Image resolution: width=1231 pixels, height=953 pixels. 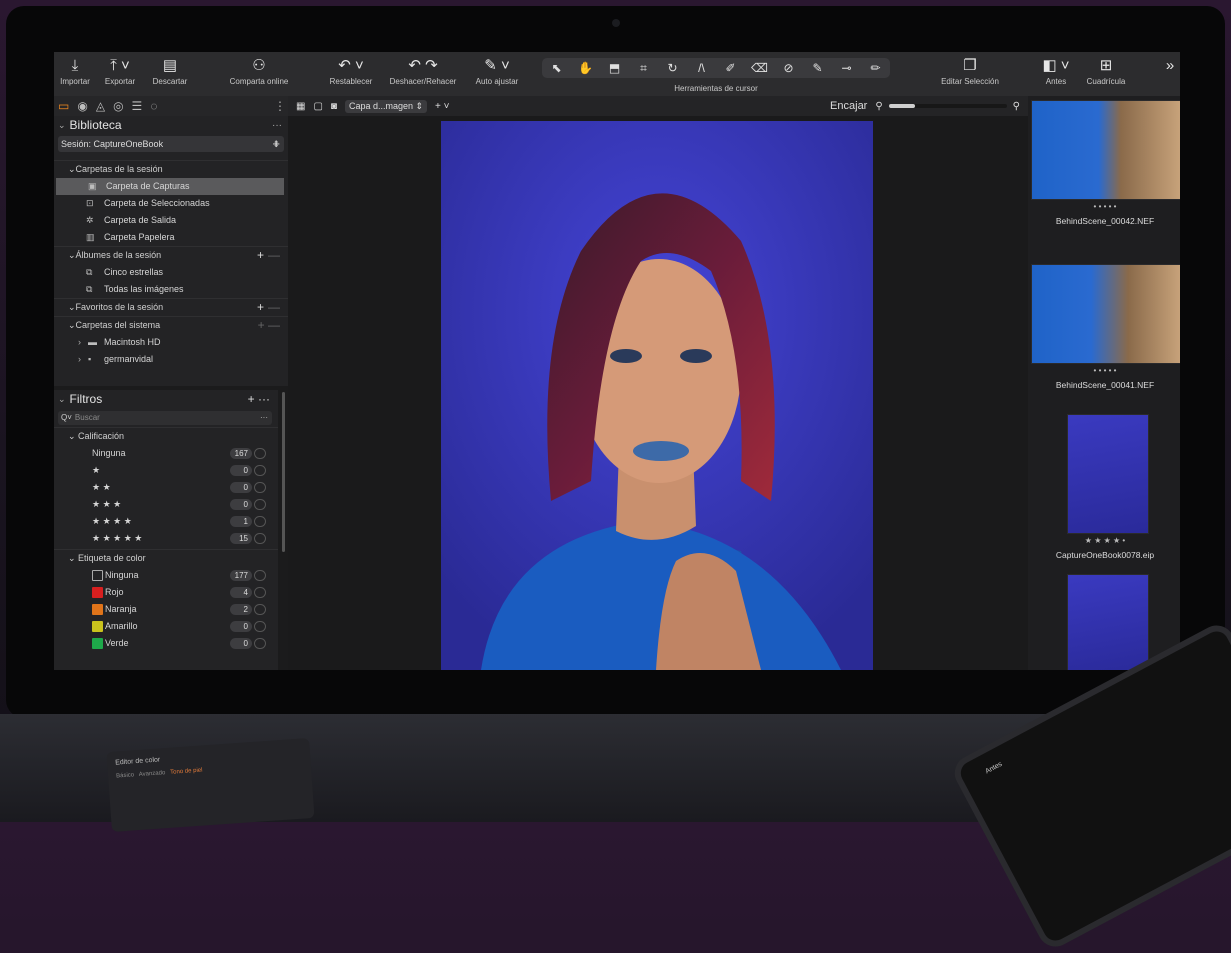 I want to click on session-albums-group: ⌄Álbumes de la sesión + —, so click(x=171, y=255).